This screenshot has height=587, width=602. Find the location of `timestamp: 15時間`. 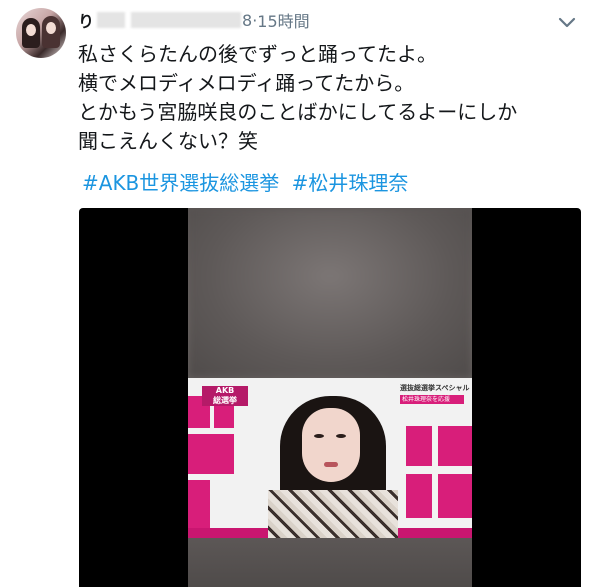

timestamp: 15時間 is located at coordinates (283, 20).